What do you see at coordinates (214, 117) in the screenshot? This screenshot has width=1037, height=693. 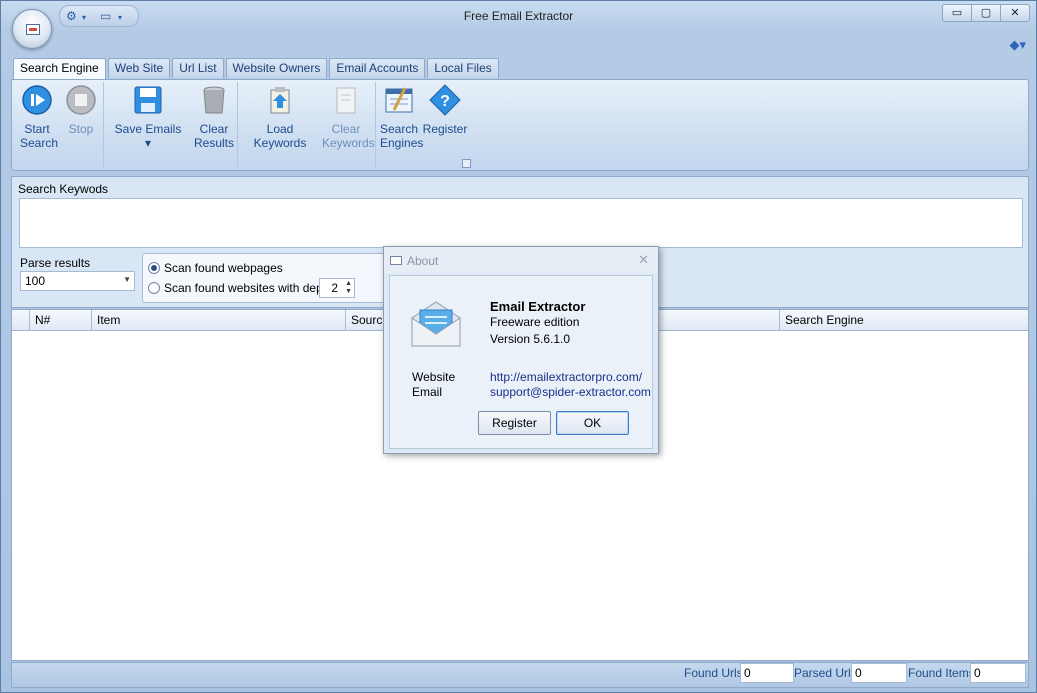 I see `clear-results-button: Clear Results` at bounding box center [214, 117].